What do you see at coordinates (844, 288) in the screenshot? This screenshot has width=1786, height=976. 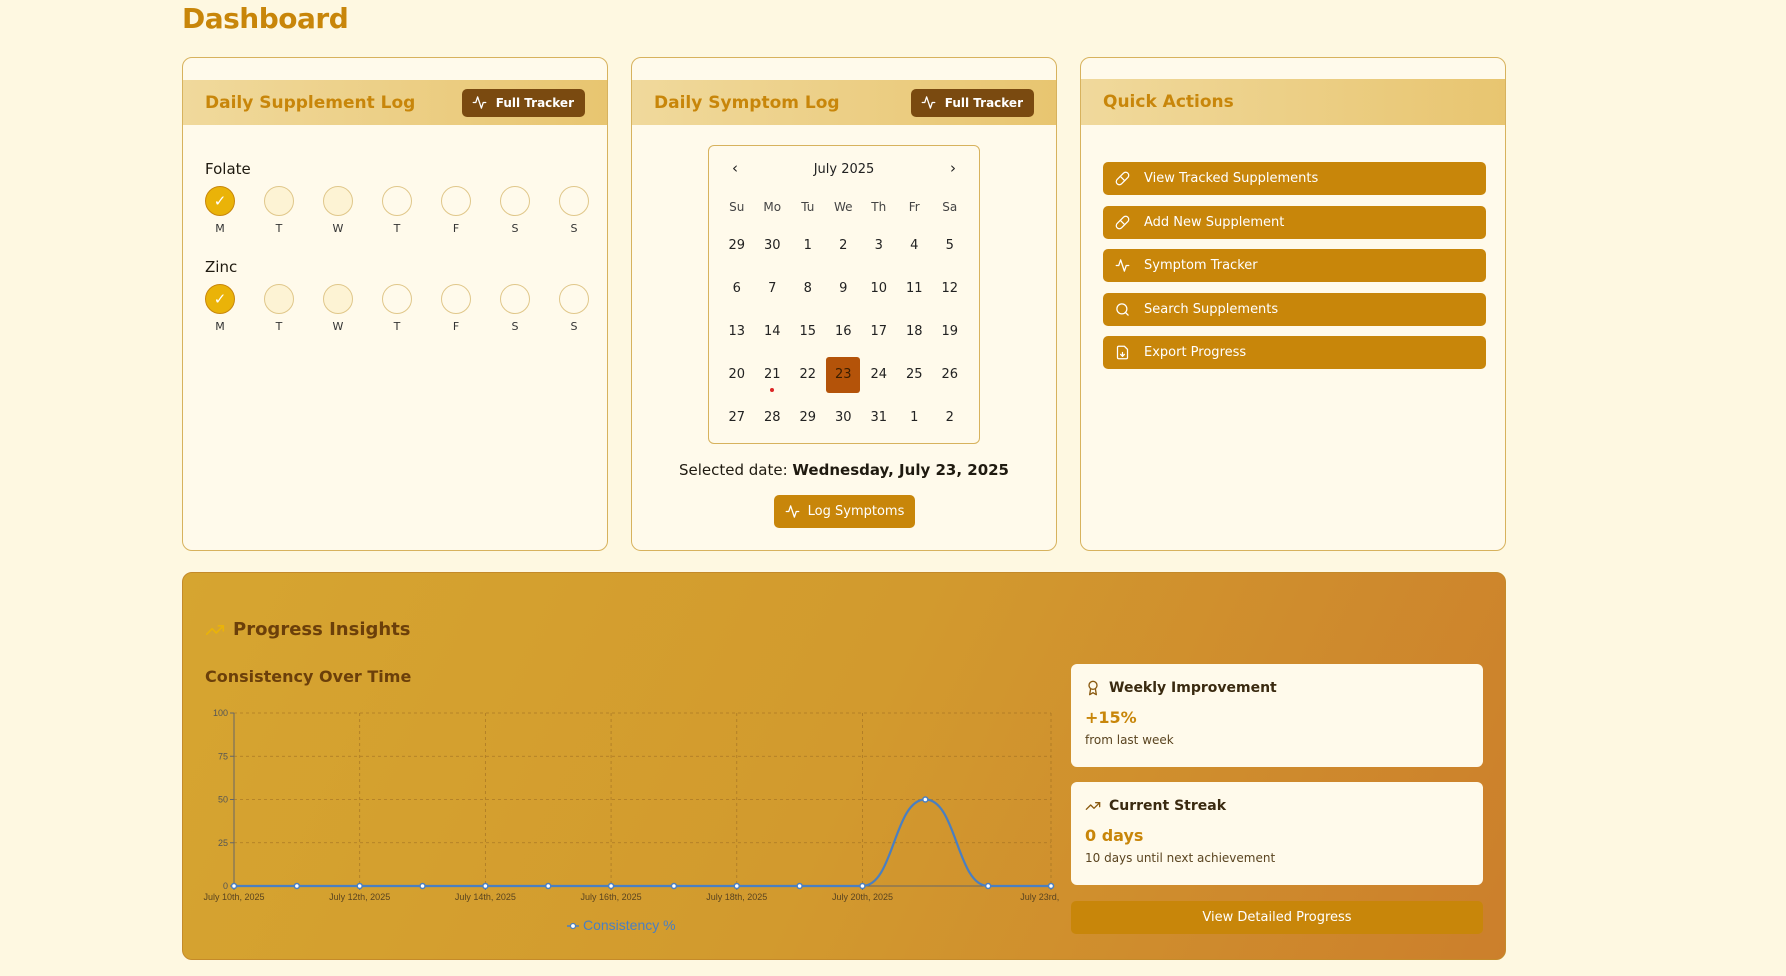 I see `calendar-day: 9` at bounding box center [844, 288].